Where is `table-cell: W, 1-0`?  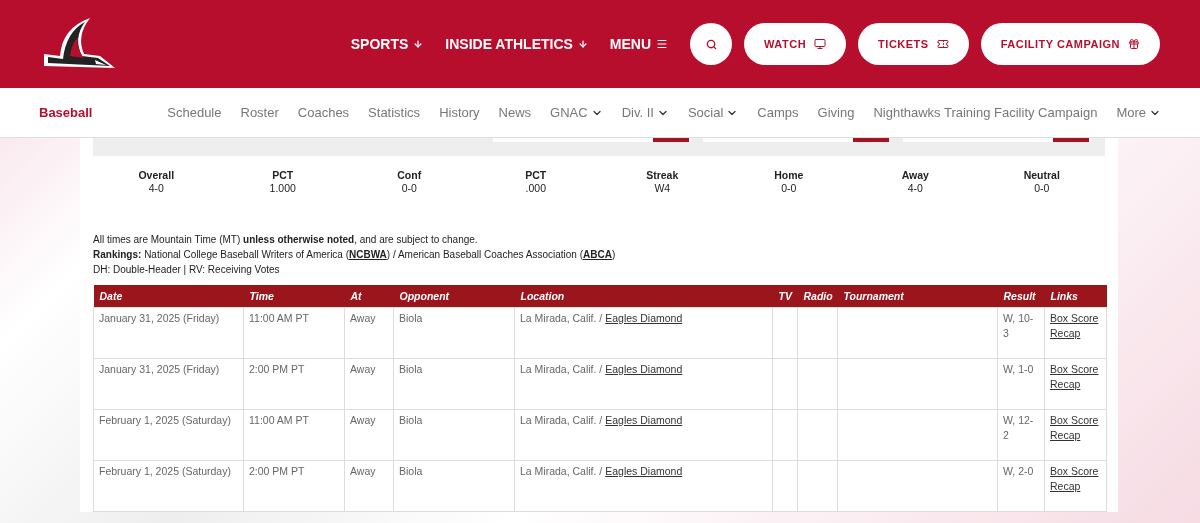 table-cell: W, 1-0 is located at coordinates (1021, 384).